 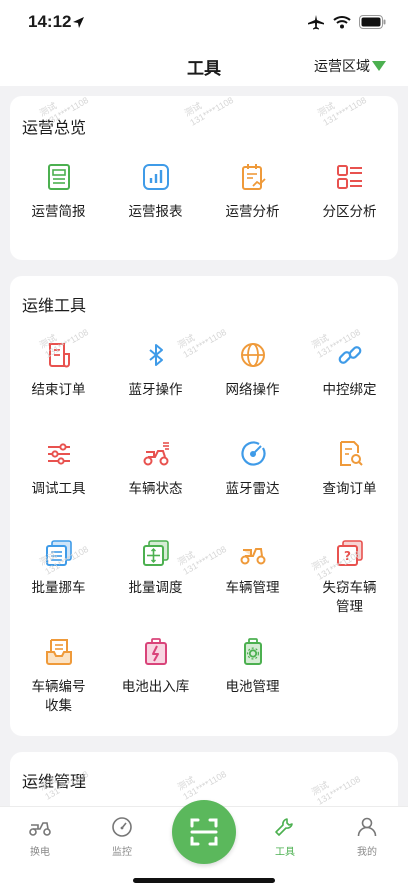 I want to click on tool-label: 查询订单, so click(x=349, y=489).